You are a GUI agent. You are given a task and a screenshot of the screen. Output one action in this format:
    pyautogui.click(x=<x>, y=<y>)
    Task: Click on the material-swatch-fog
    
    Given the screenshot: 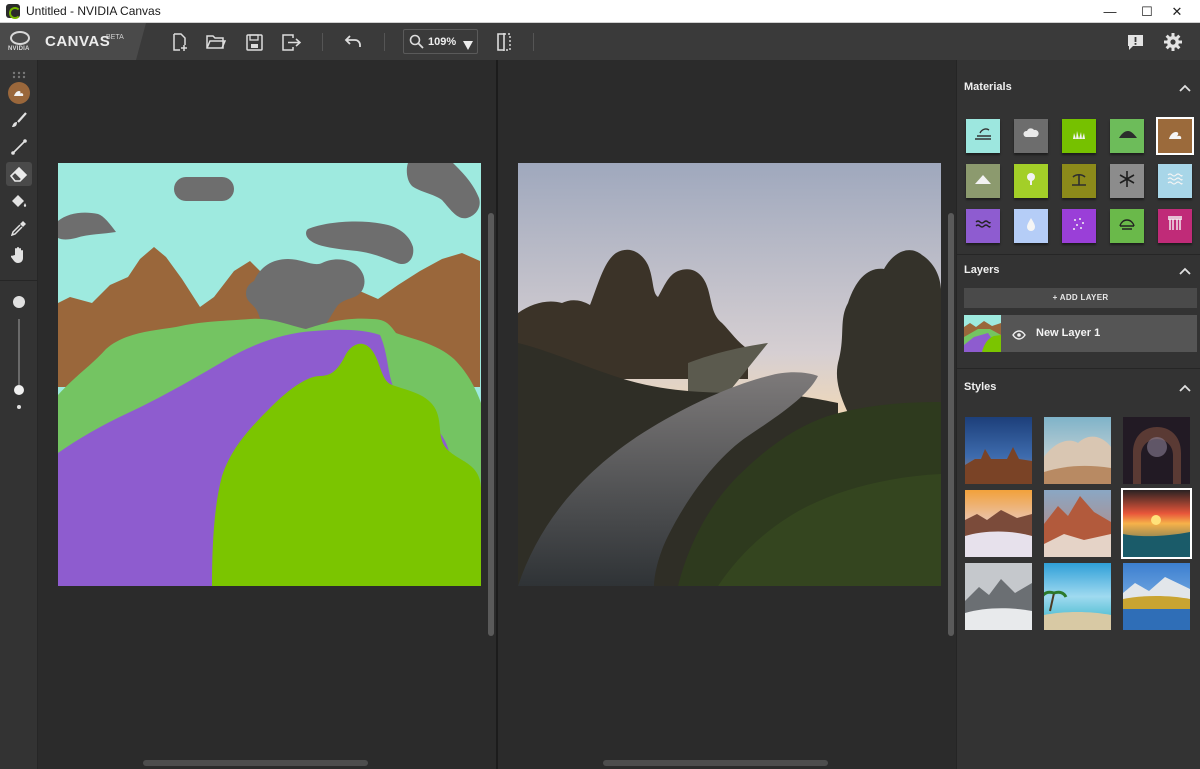 What is the action you would take?
    pyautogui.click(x=1079, y=226)
    